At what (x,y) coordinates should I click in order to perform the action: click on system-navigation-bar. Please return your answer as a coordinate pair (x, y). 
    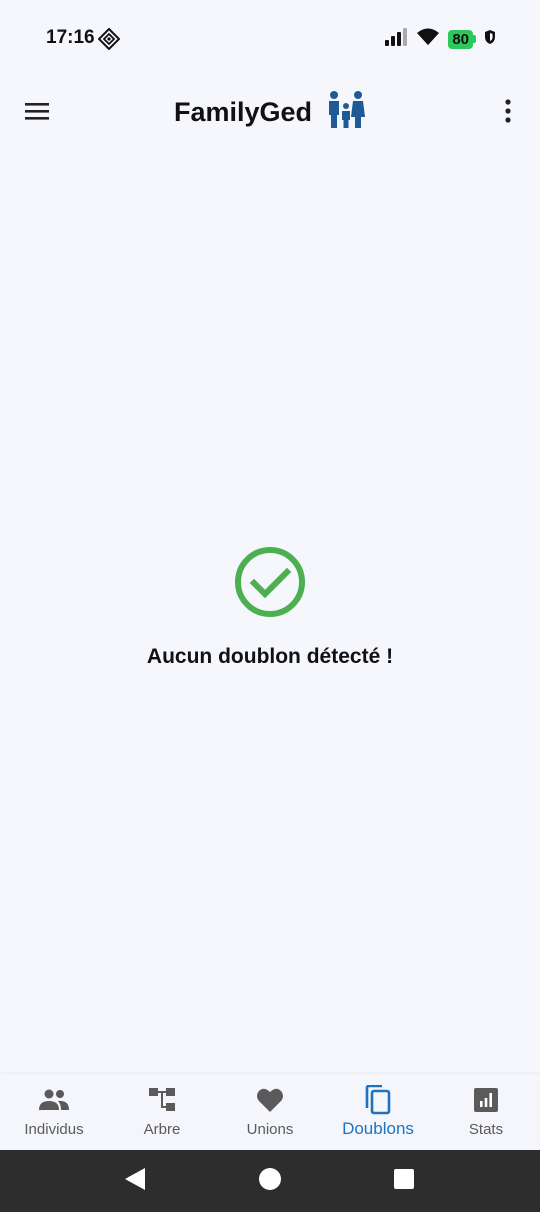
    Looking at the image, I should click on (270, 1181).